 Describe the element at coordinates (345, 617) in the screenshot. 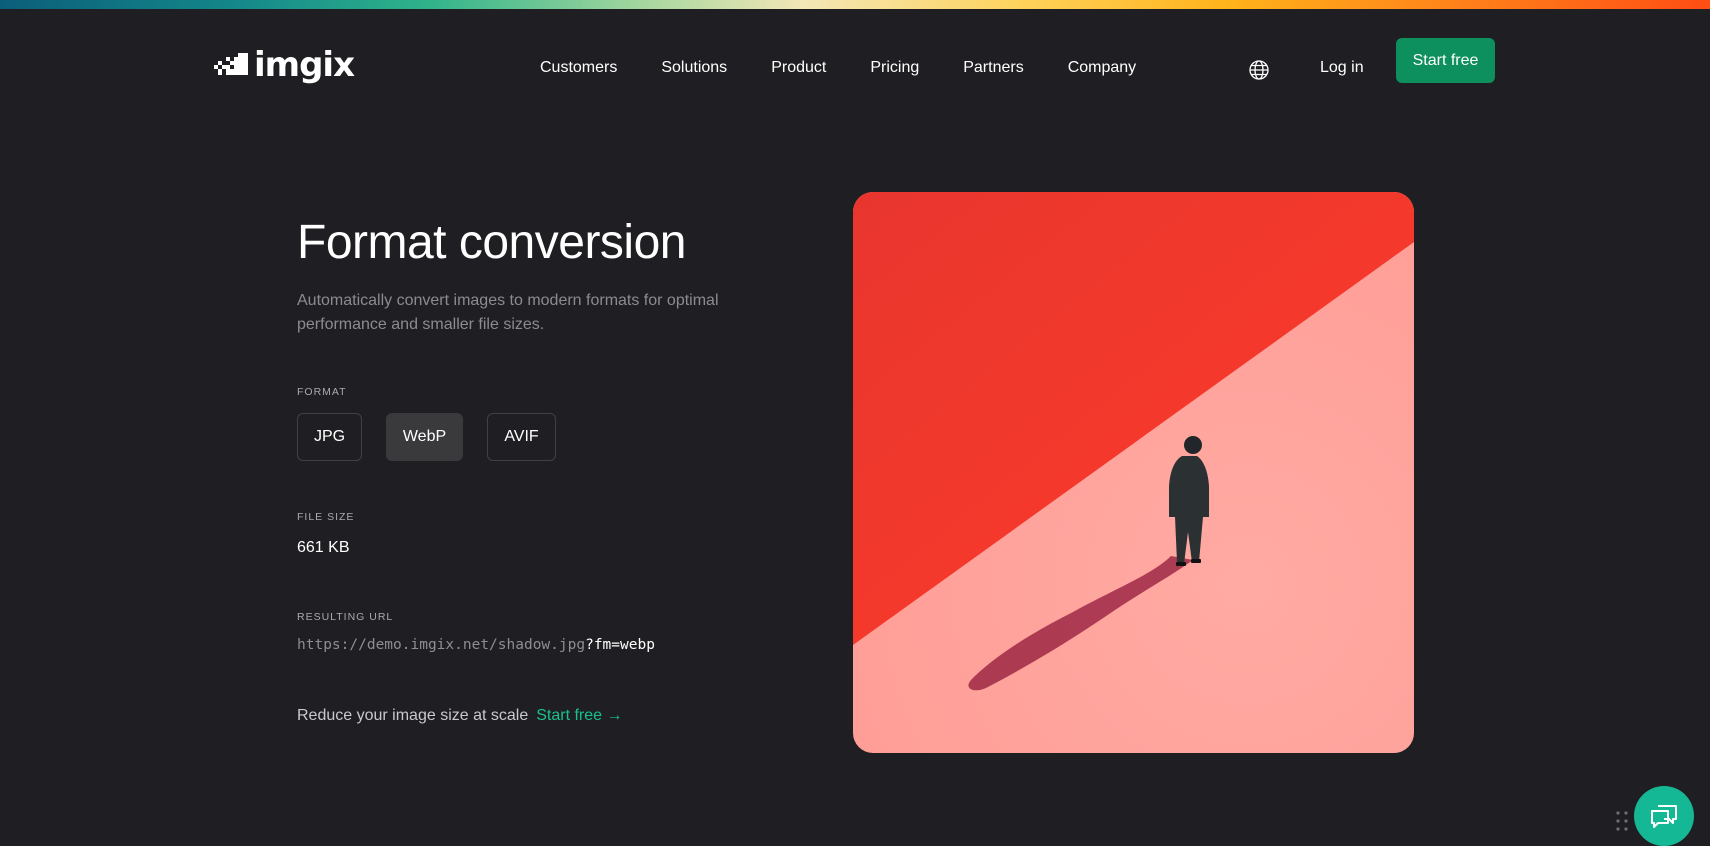

I see `resulting-url-label: RESULTING URL` at that location.